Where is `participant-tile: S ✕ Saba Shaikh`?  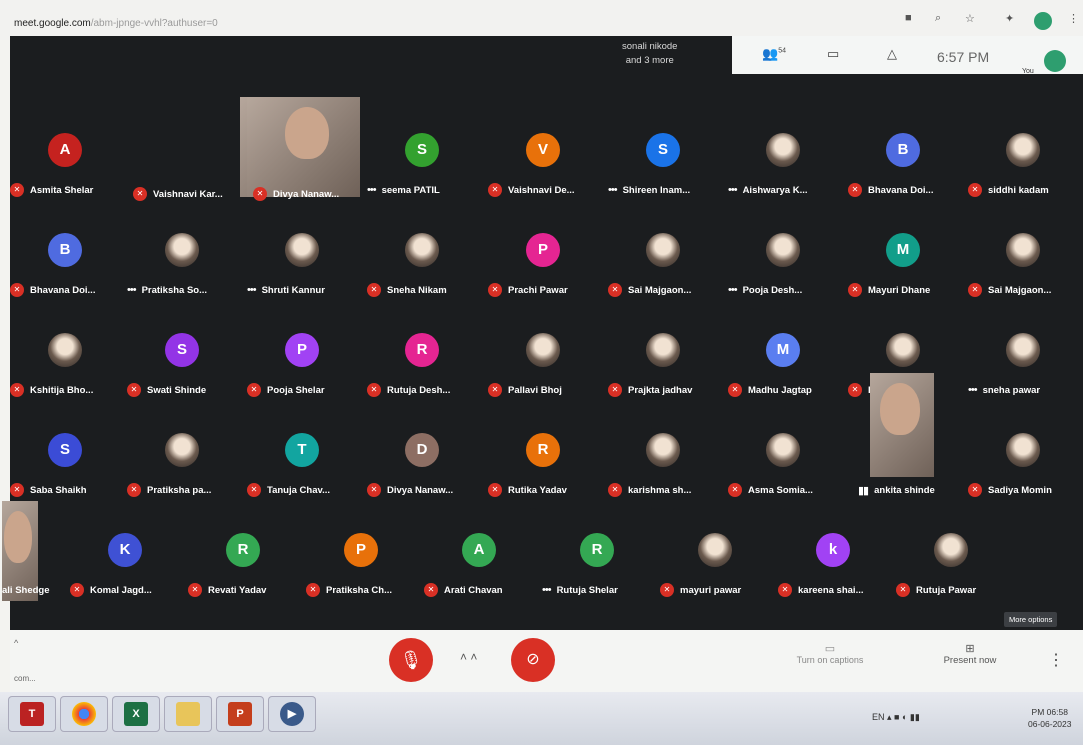
participant-tile: S ✕ Saba Shaikh is located at coordinates (70, 461).